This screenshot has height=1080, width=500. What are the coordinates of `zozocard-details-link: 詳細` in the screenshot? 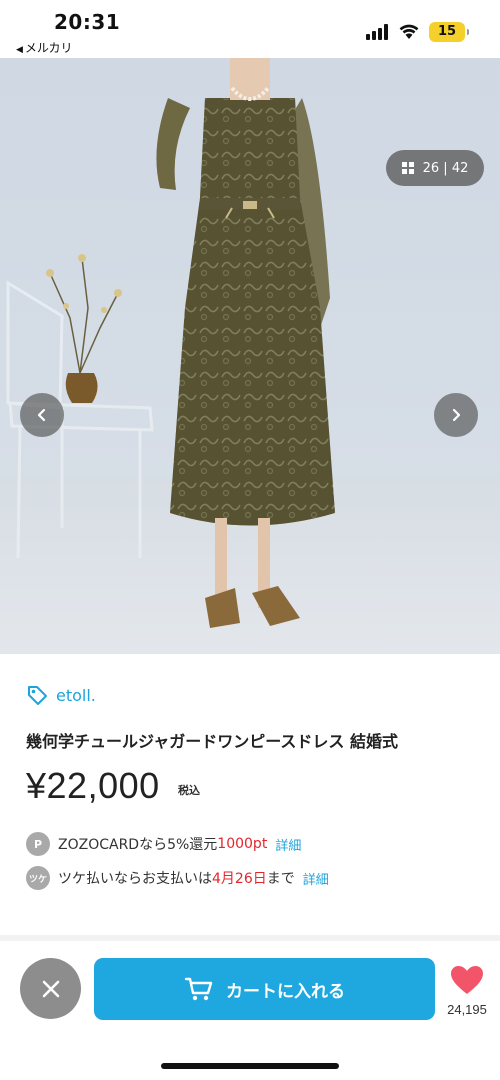 It's located at (288, 844).